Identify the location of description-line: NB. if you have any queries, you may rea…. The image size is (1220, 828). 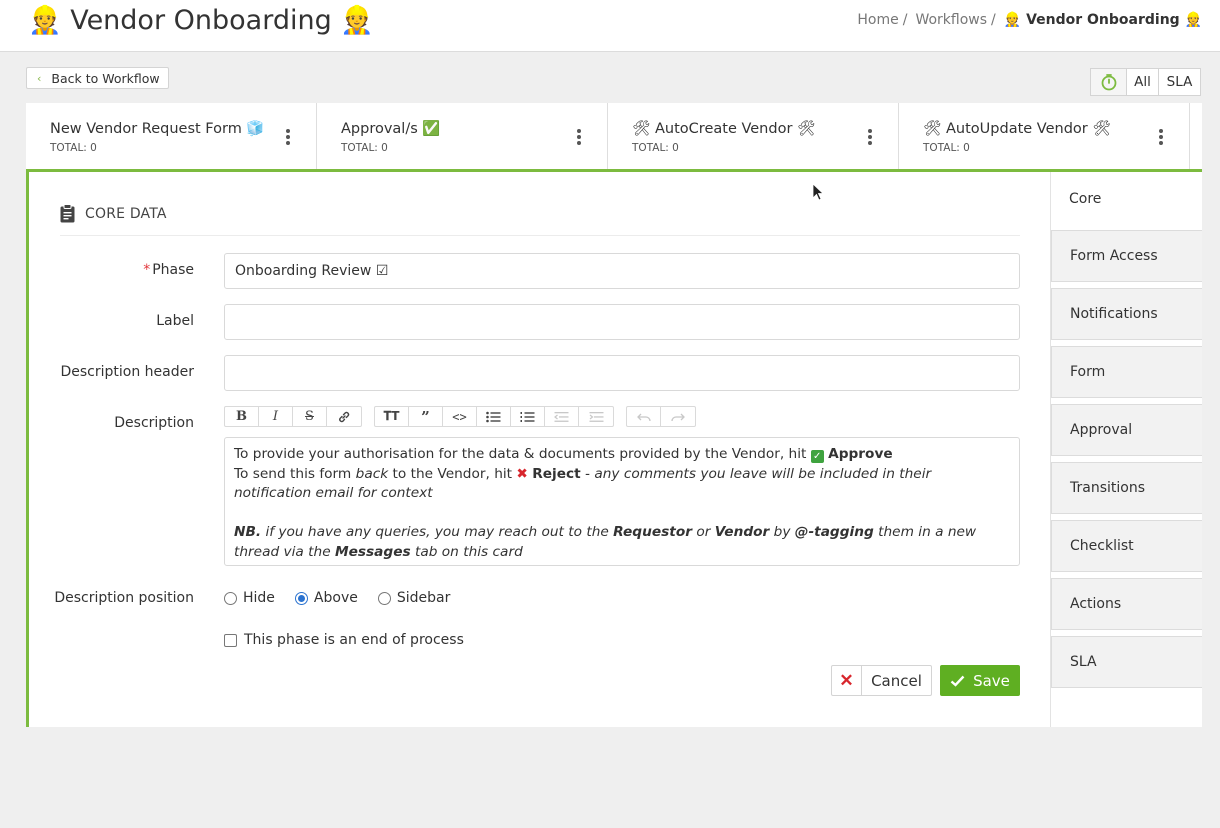
(605, 542).